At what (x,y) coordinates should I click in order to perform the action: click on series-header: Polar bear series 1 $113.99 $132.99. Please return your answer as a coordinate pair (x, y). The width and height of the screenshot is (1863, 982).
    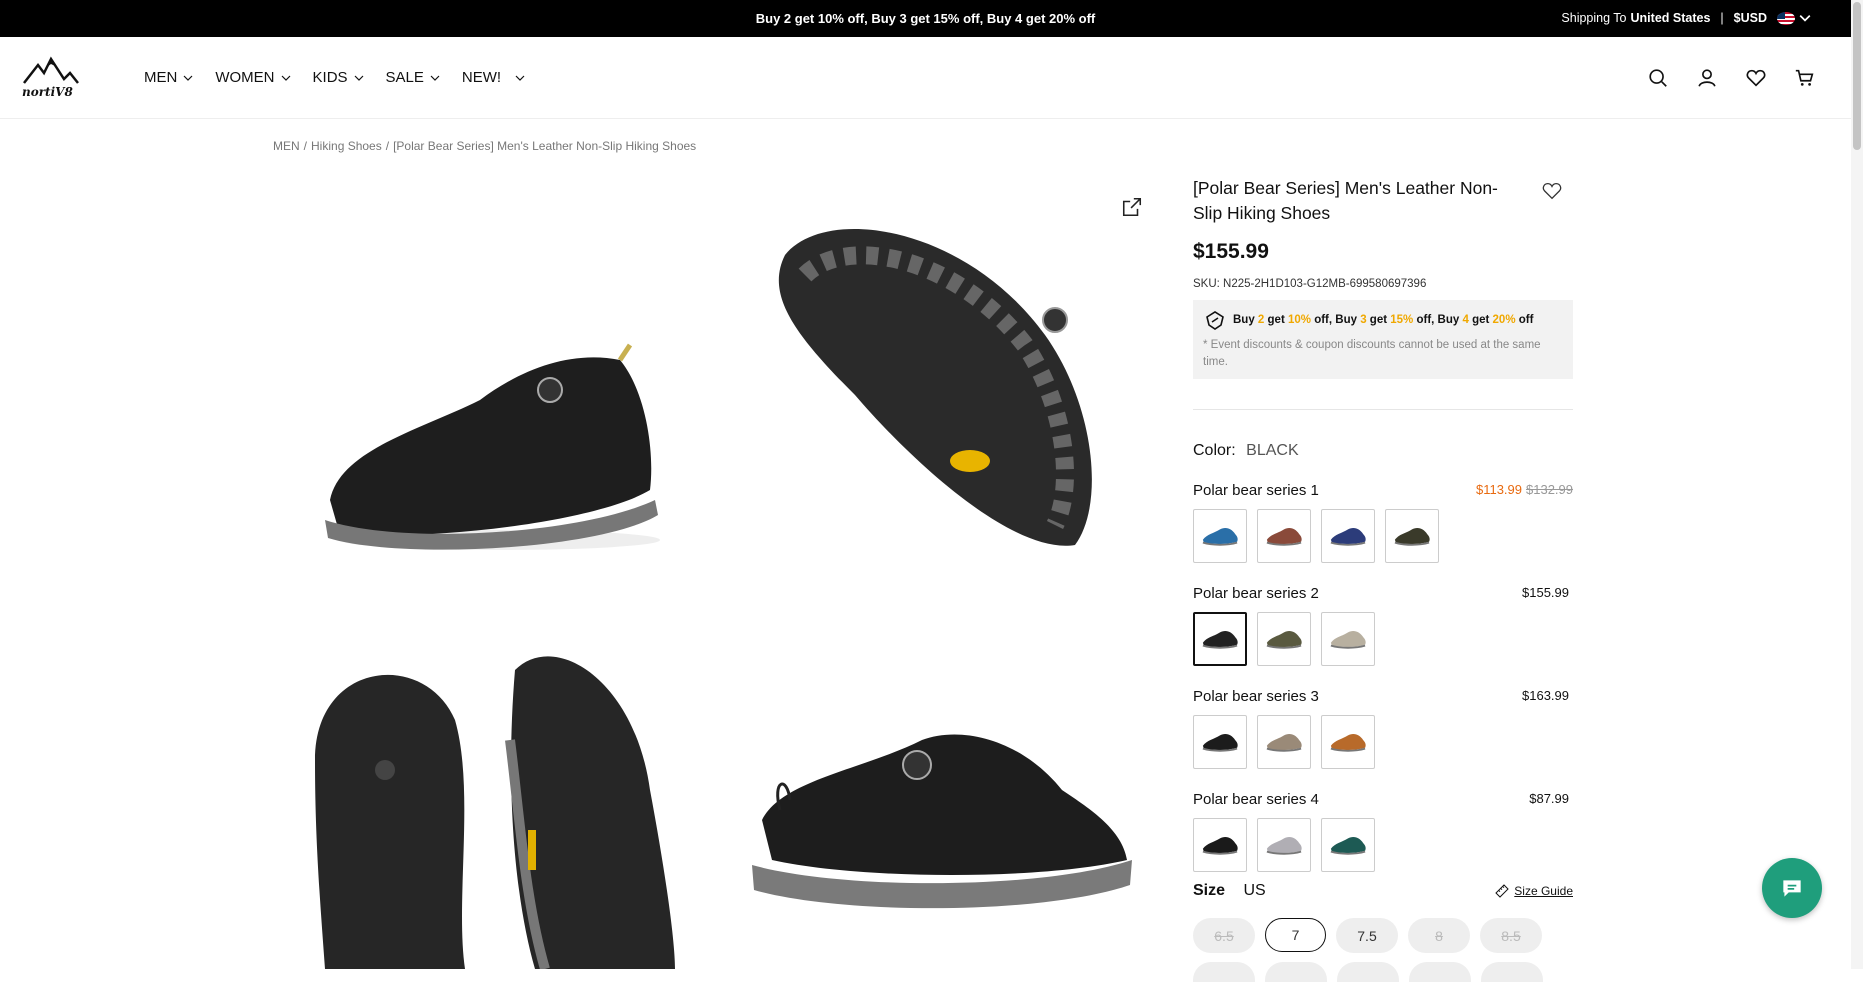
    Looking at the image, I should click on (1383, 490).